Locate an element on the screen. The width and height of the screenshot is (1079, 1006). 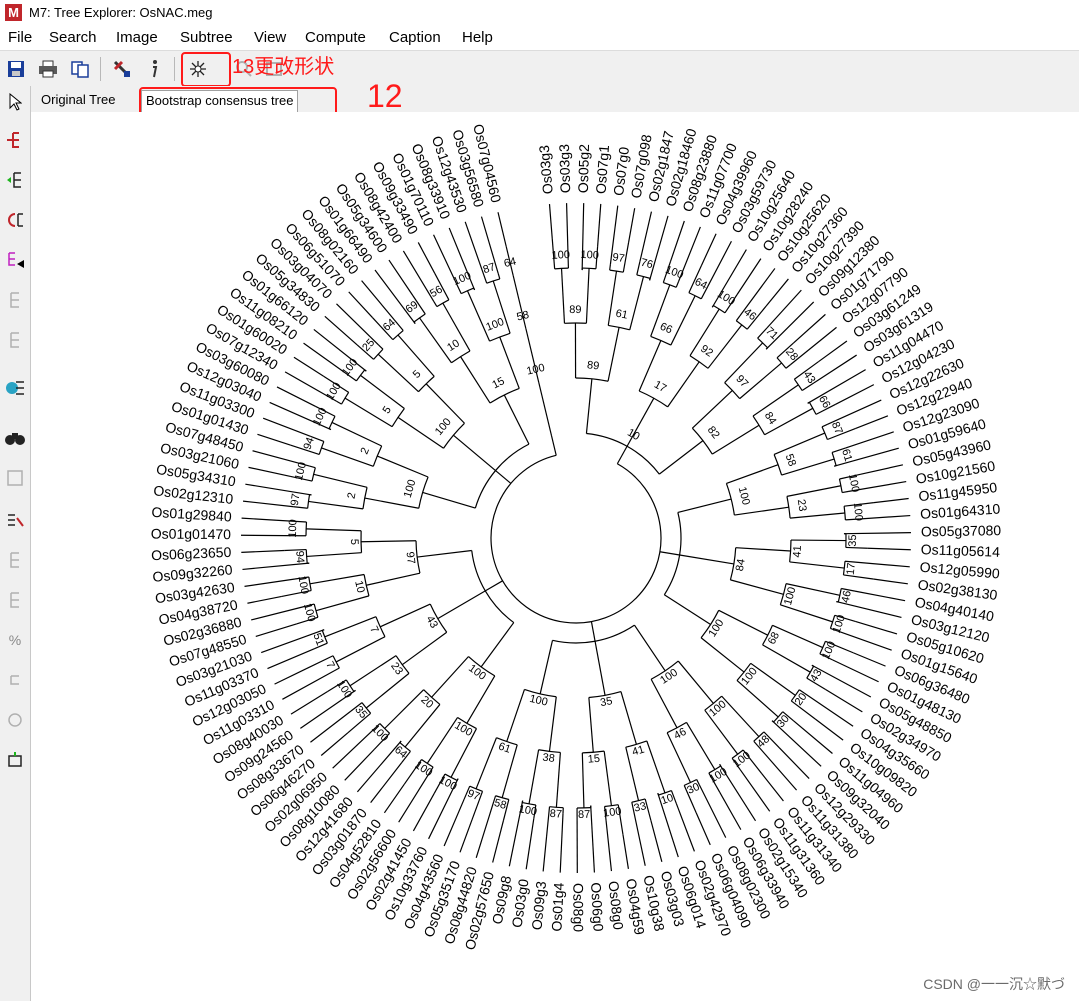
leaf-label: Os06g0 is located at coordinates (597, 907).